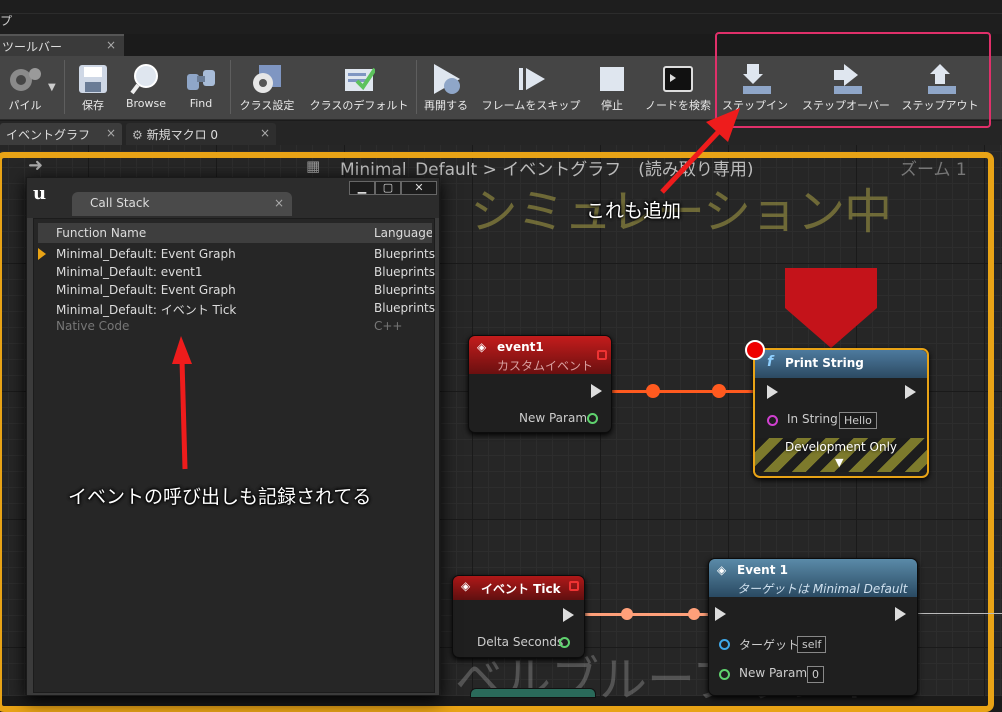 Image resolution: width=1002 pixels, height=712 pixels. Describe the element at coordinates (592, 418) in the screenshot. I see `param-output-pin` at that location.